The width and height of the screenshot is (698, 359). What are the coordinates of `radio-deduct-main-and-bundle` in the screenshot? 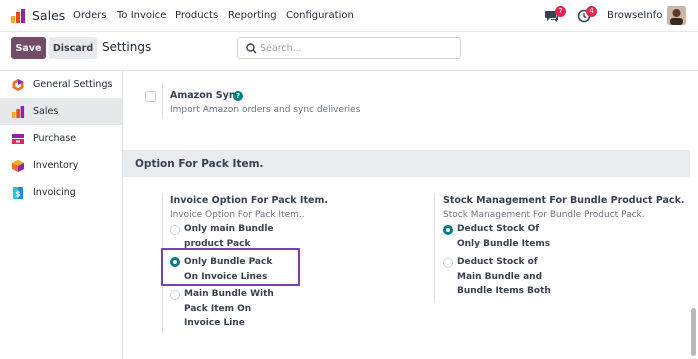 It's located at (448, 263).